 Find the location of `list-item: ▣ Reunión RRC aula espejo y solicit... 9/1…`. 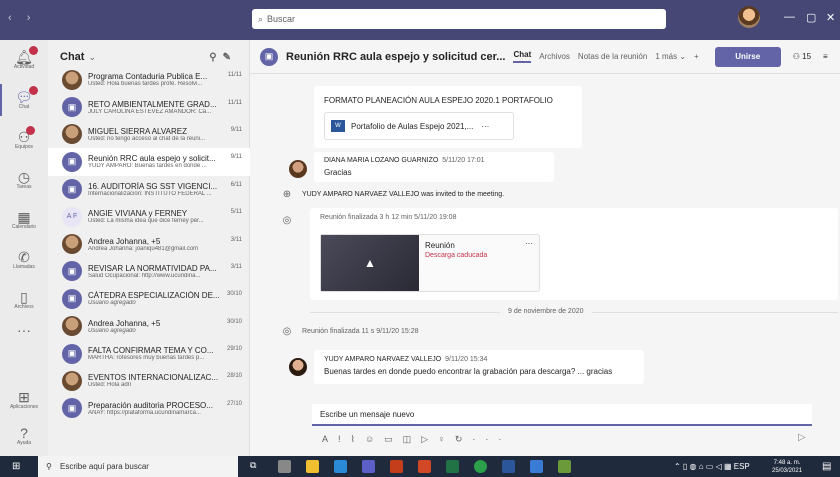

list-item: ▣ Reunión RRC aula espejo y solicit... 9/1… is located at coordinates (149, 162).